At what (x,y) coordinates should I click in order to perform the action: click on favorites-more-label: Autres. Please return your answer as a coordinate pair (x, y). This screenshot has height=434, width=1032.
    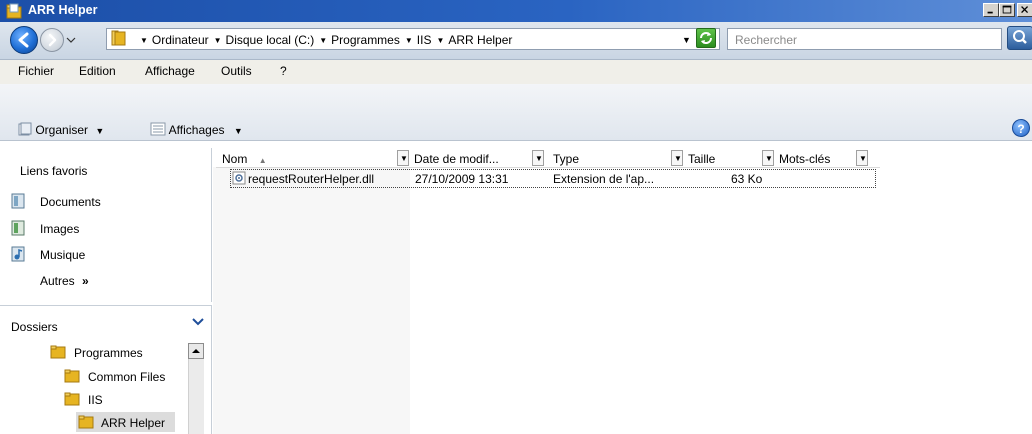
    Looking at the image, I should click on (57, 281).